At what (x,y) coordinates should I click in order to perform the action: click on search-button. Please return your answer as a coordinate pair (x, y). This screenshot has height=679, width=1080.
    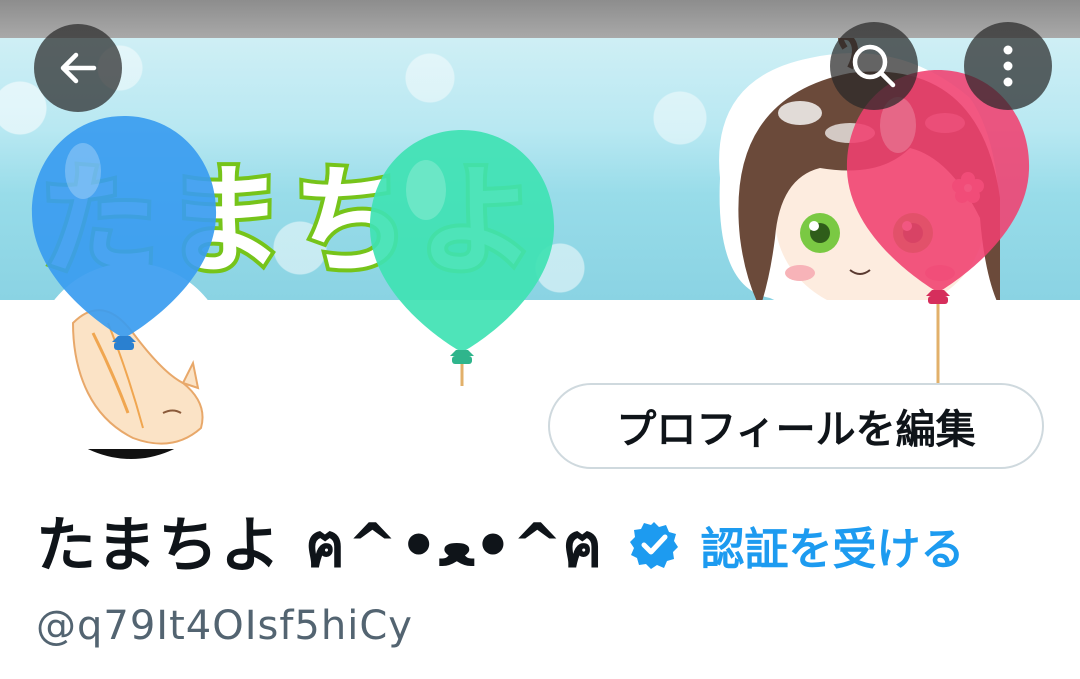
    Looking at the image, I should click on (874, 66).